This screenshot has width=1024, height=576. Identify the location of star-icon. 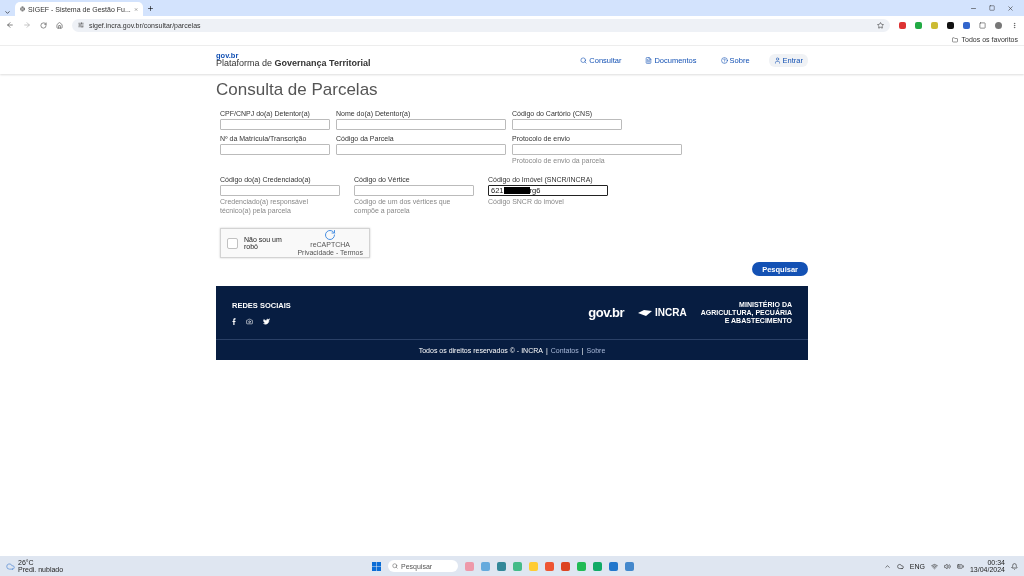
(880, 25).